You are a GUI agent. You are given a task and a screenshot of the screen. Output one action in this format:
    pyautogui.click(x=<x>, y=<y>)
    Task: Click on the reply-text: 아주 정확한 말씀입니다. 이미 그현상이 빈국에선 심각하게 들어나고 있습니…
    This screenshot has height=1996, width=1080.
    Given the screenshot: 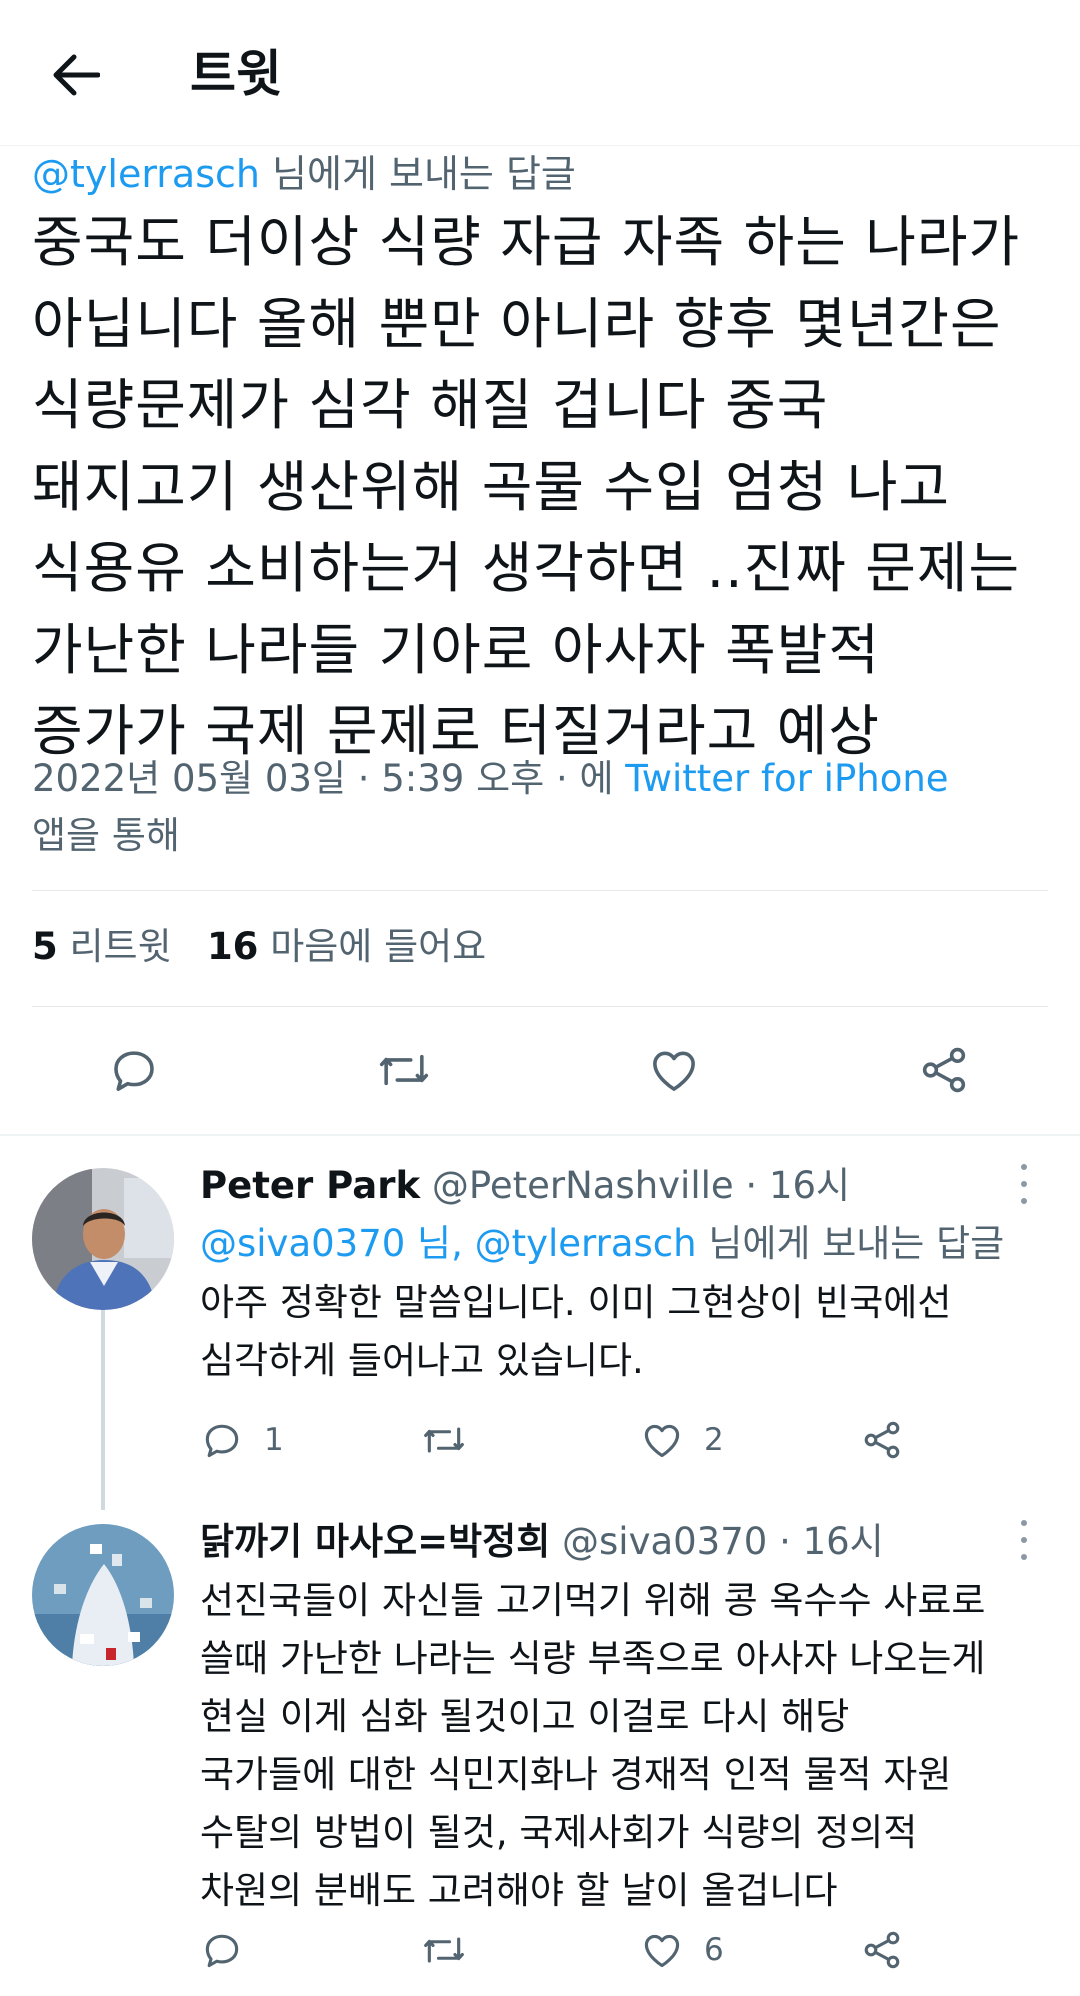 What is the action you would take?
    pyautogui.click(x=576, y=1331)
    